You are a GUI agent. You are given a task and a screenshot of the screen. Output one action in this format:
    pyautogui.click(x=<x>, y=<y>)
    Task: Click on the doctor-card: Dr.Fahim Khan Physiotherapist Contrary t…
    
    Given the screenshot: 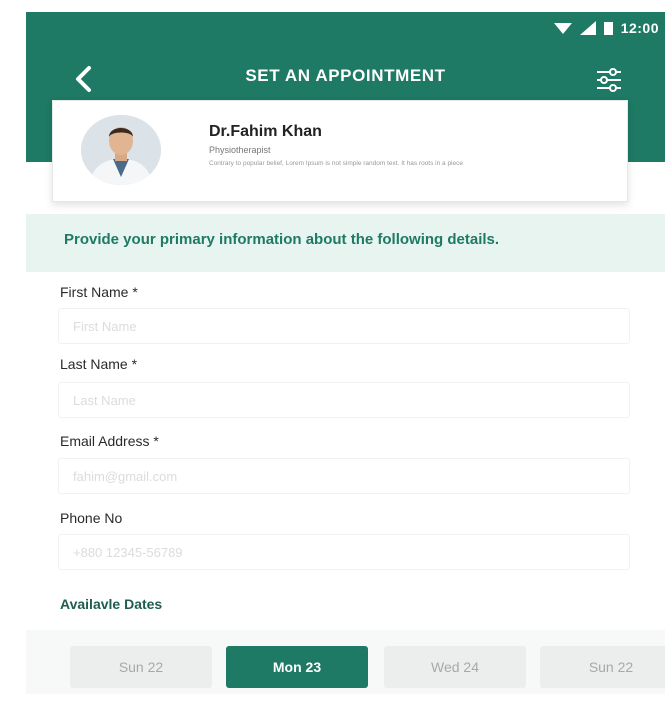 What is the action you would take?
    pyautogui.click(x=340, y=151)
    